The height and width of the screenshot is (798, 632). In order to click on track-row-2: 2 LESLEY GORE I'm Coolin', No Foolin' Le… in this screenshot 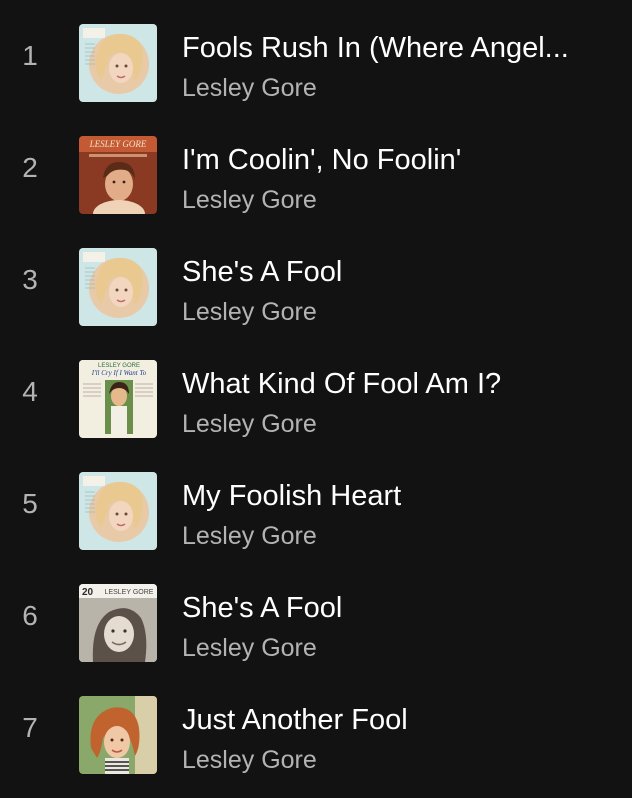, I will do `click(316, 168)`.